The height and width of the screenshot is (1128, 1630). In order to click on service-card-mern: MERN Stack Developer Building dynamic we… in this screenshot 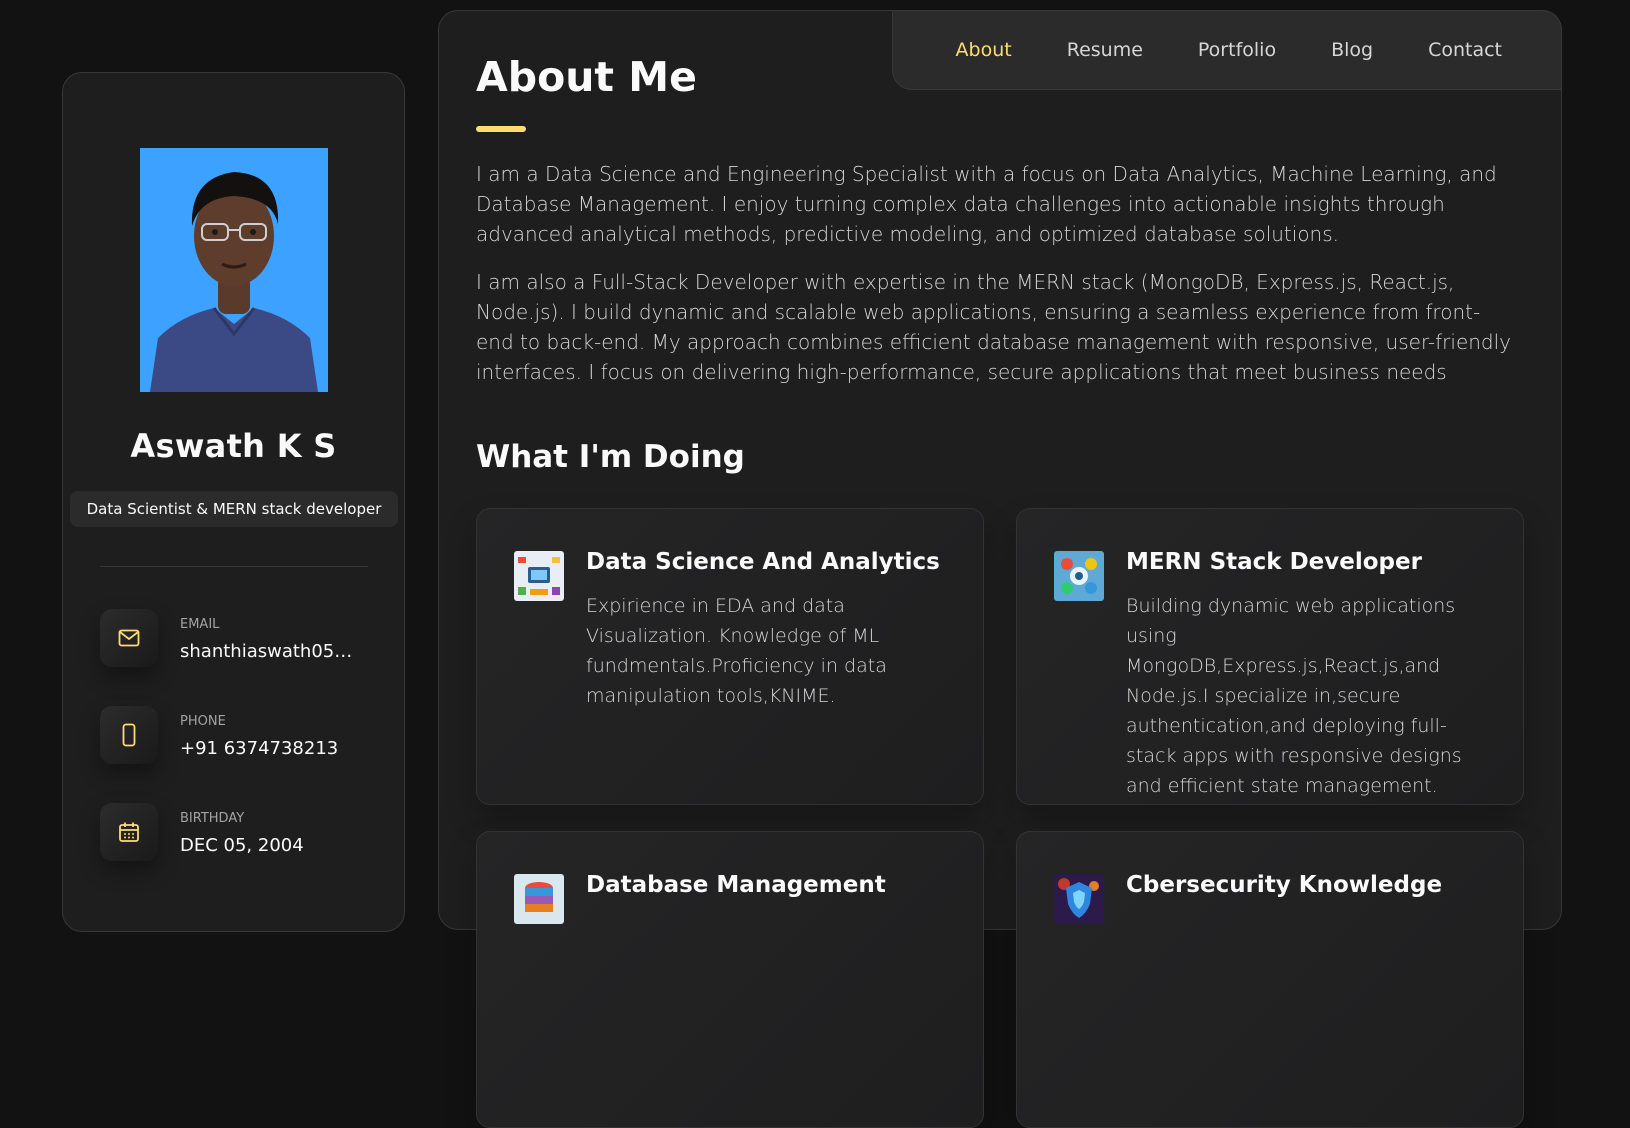, I will do `click(1270, 656)`.